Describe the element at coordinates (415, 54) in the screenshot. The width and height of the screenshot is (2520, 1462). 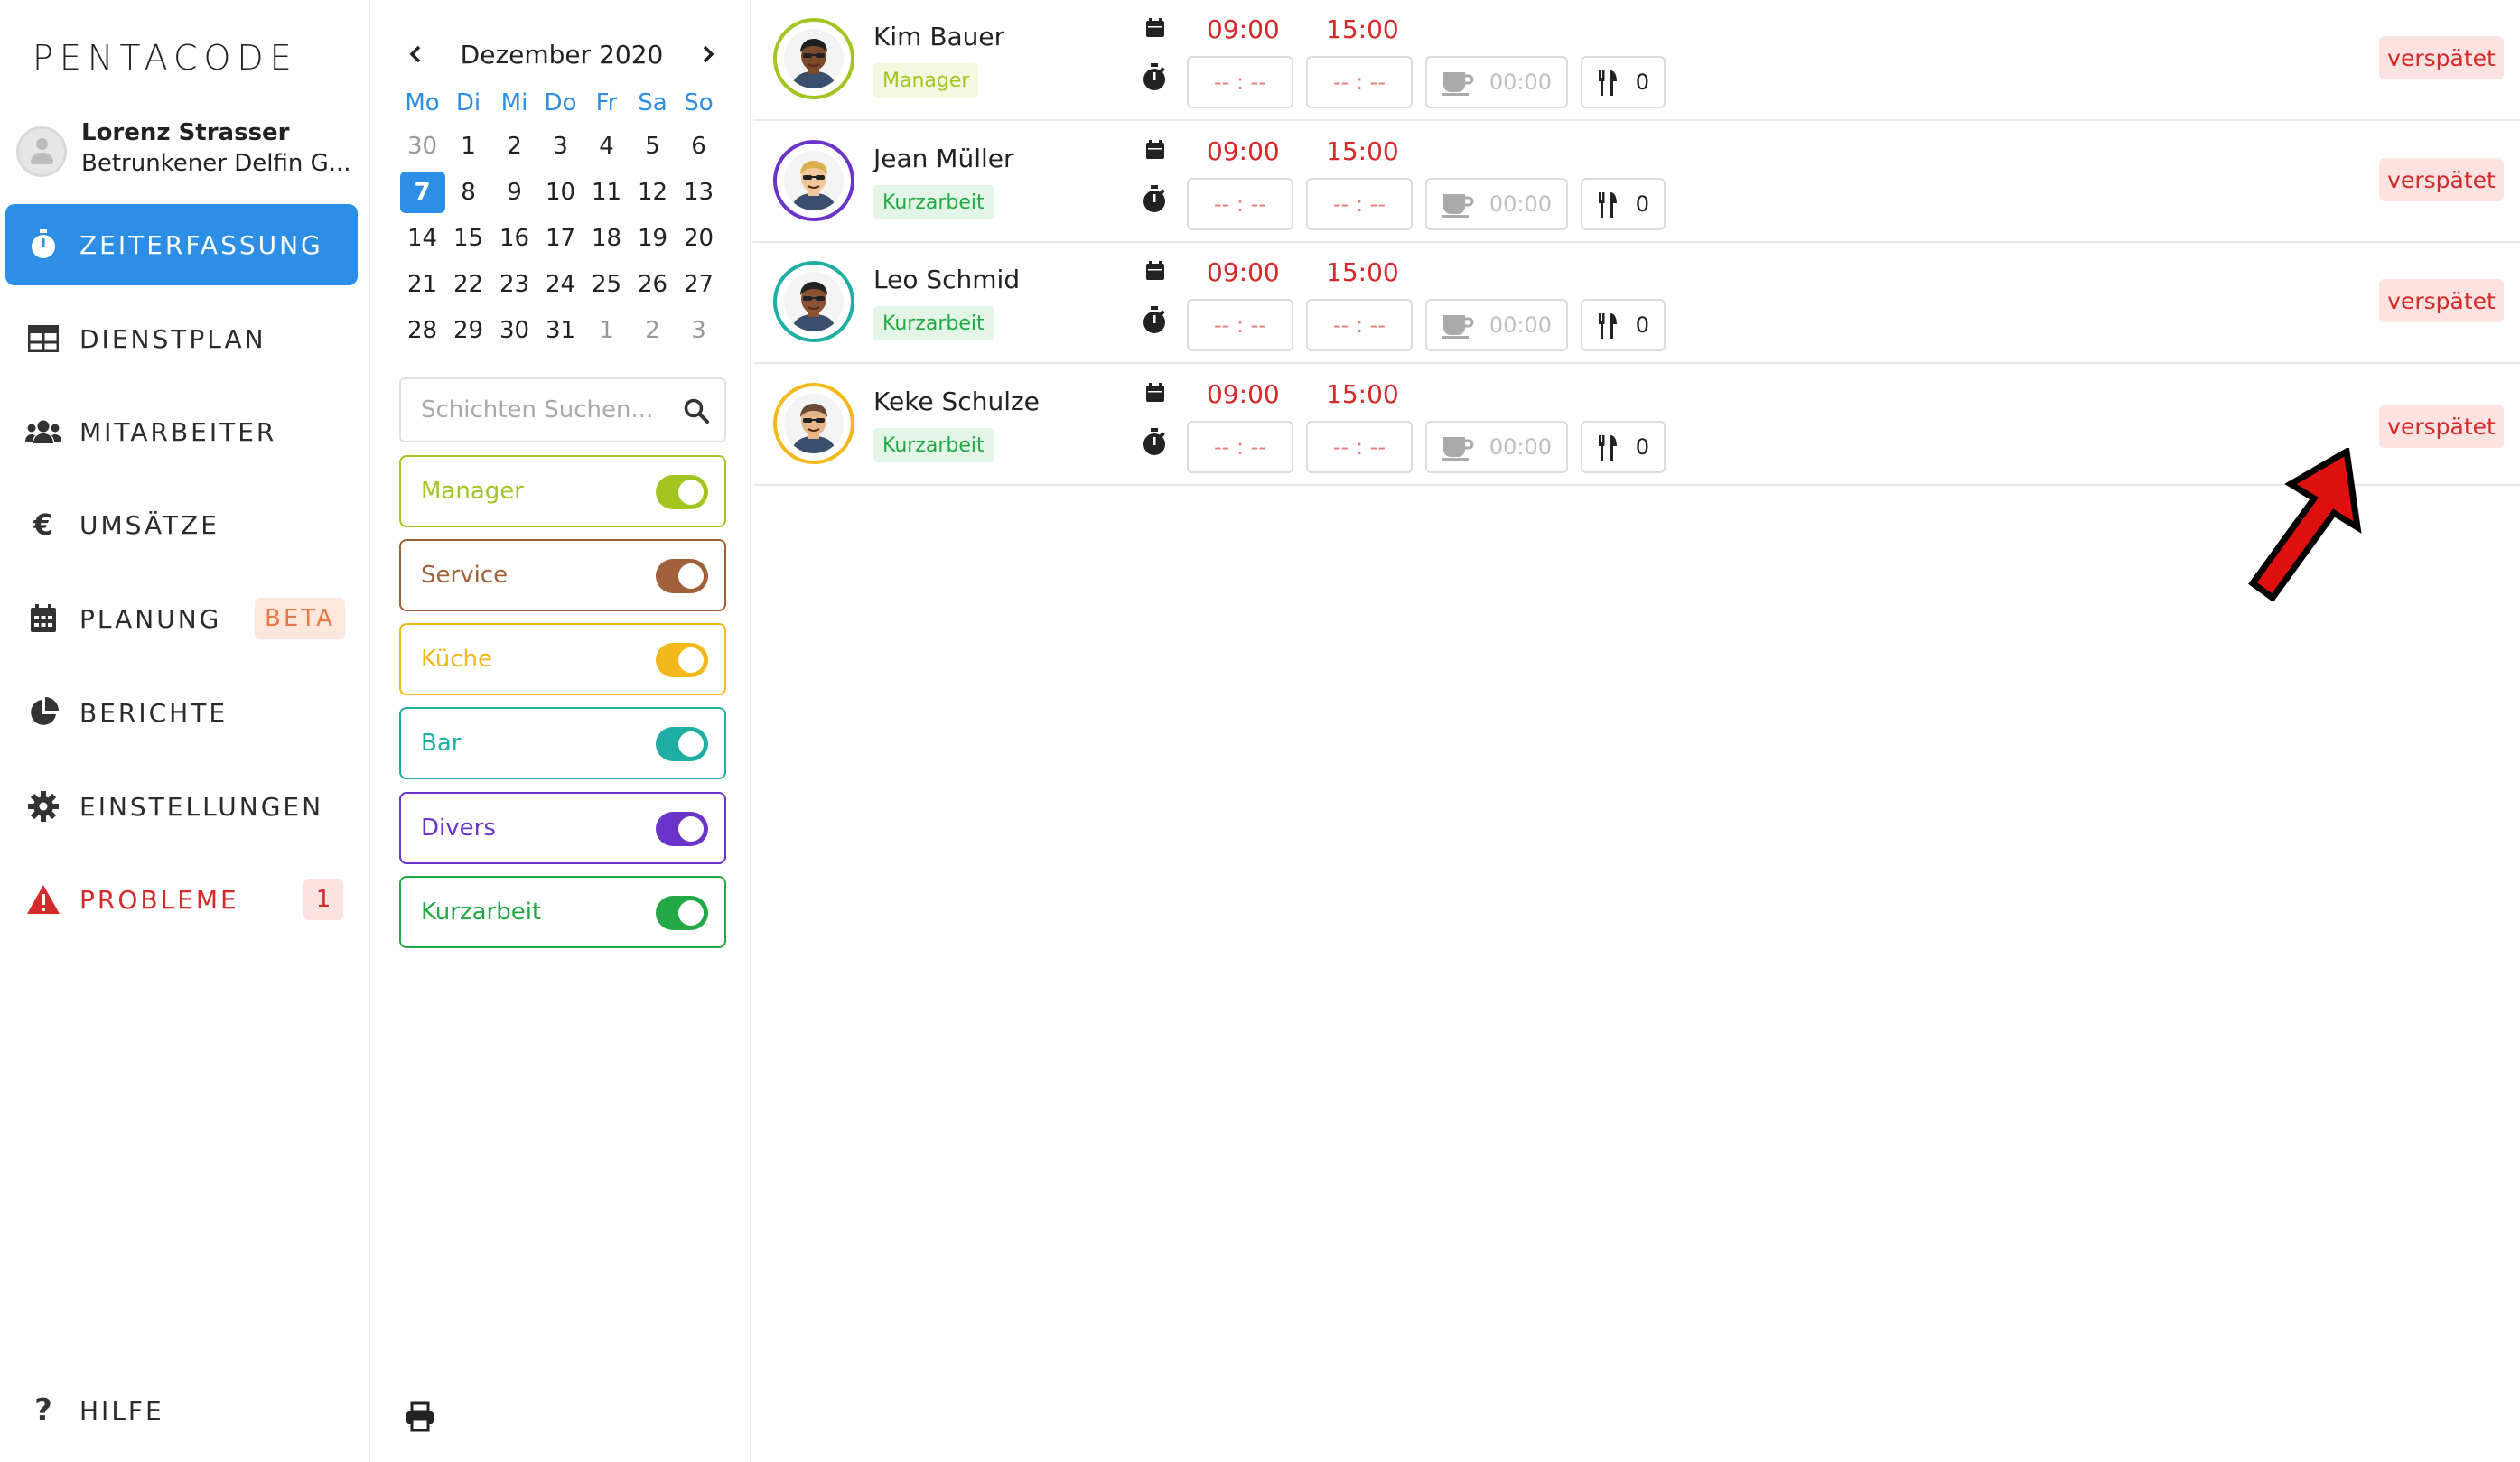
I see `prev-month-button` at that location.